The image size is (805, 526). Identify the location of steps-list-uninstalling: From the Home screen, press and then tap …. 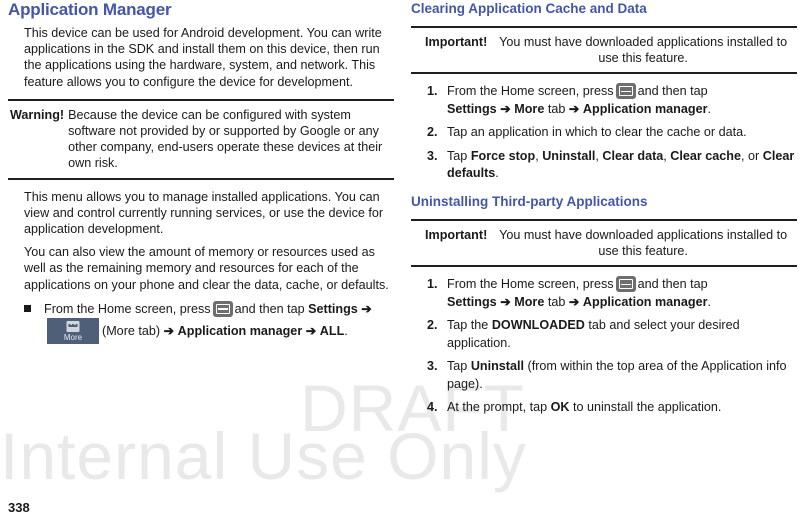
(604, 346).